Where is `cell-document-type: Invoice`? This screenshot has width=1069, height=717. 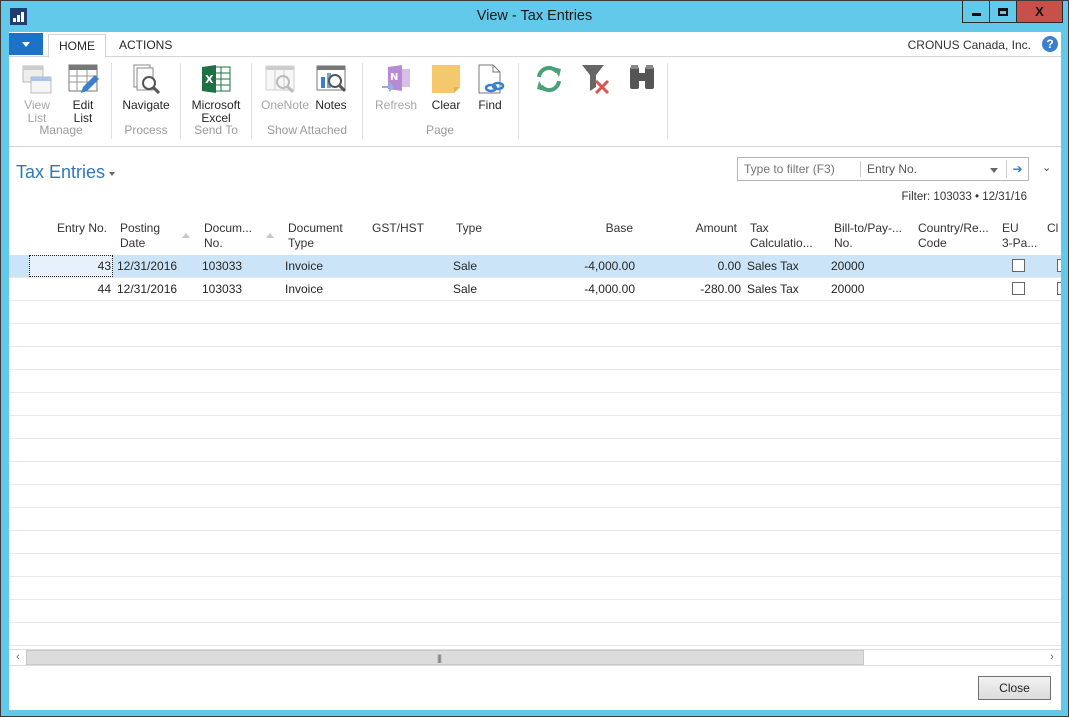
cell-document-type: Invoice is located at coordinates (304, 289).